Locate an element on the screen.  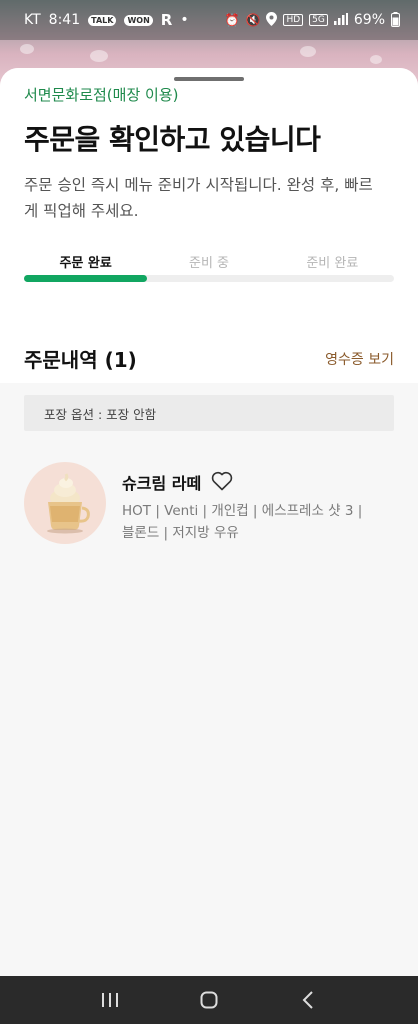
order-steps: 주문 완료 준비 중 준비 완료 is located at coordinates (209, 261).